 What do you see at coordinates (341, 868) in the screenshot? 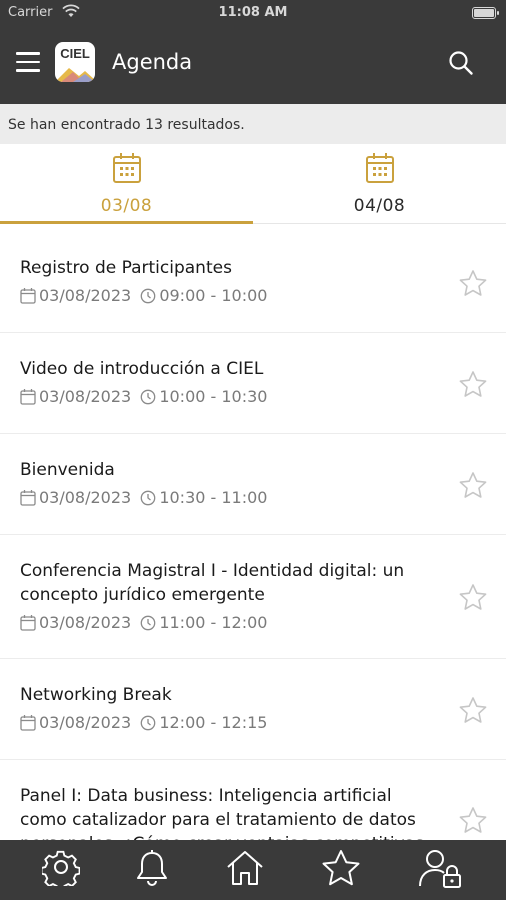
I see `favorites-star-icon` at bounding box center [341, 868].